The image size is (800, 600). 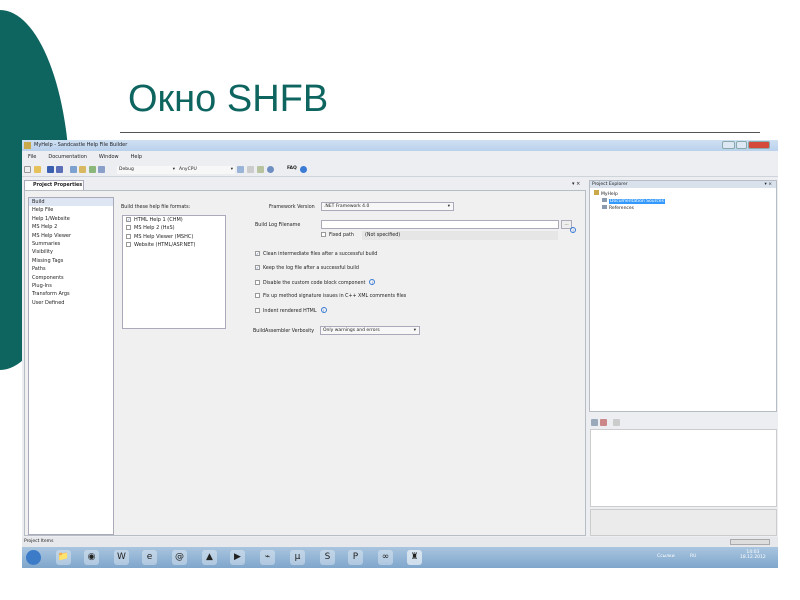 I want to click on word-taskbar-icon: W, so click(x=121, y=557).